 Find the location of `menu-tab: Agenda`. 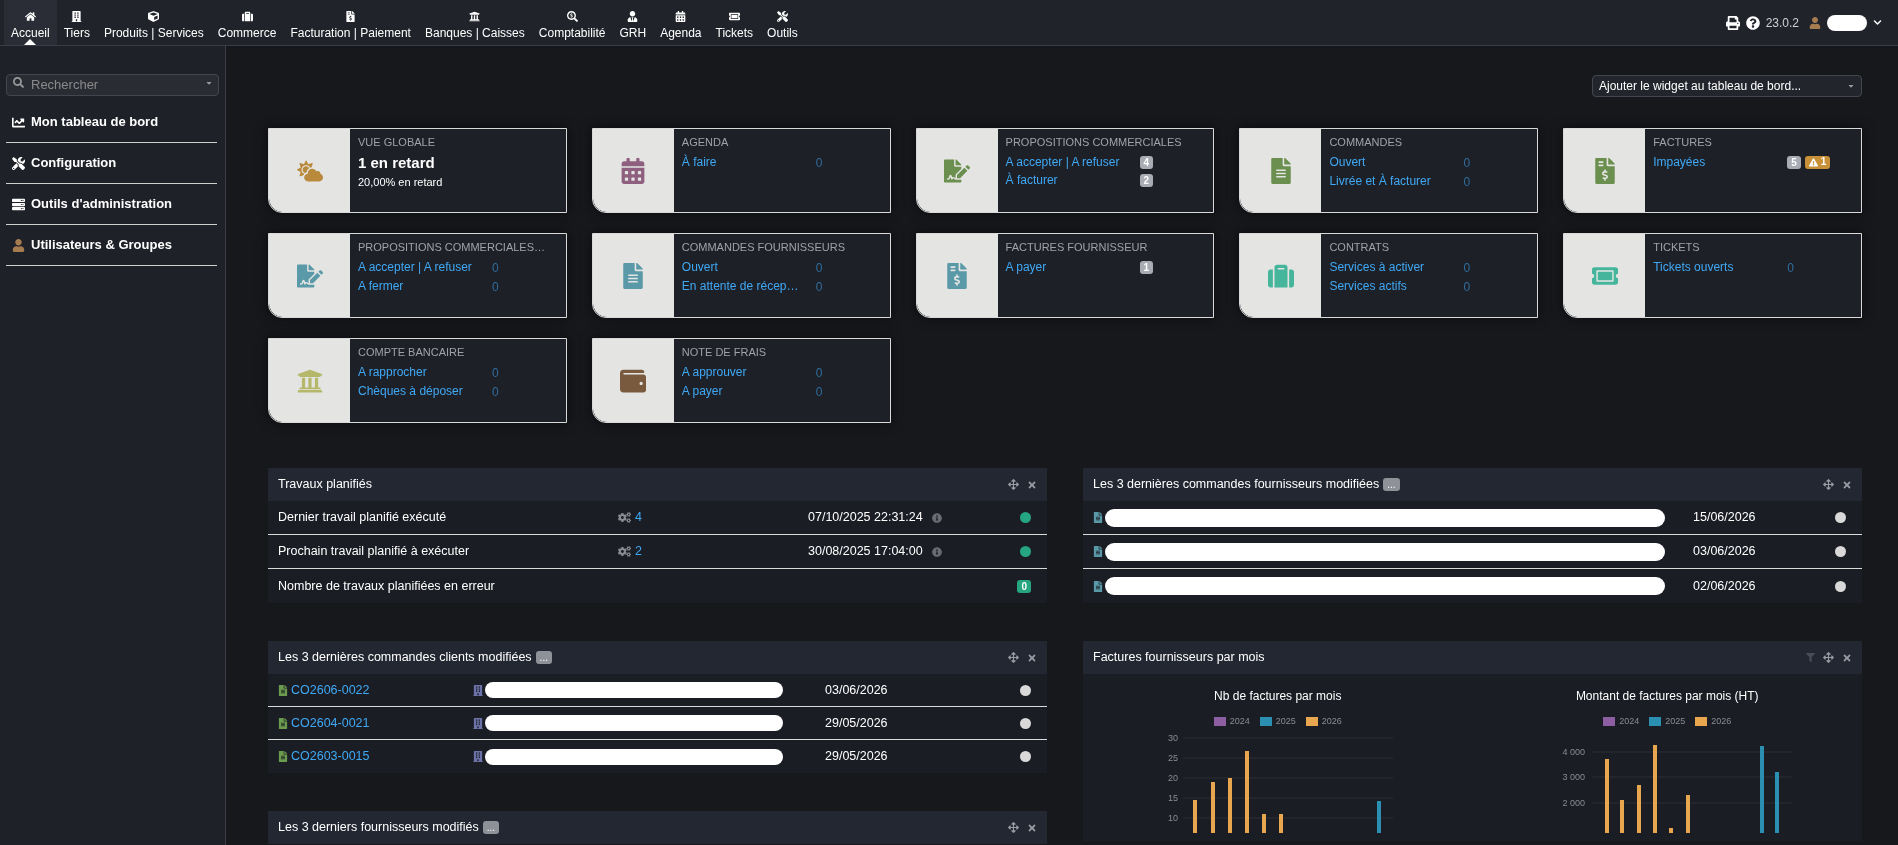

menu-tab: Agenda is located at coordinates (681, 22).